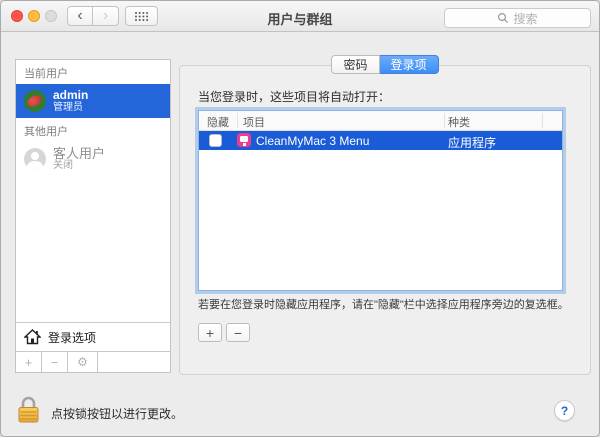  I want to click on sidebar-item-admin: admin 管理员, so click(93, 101).